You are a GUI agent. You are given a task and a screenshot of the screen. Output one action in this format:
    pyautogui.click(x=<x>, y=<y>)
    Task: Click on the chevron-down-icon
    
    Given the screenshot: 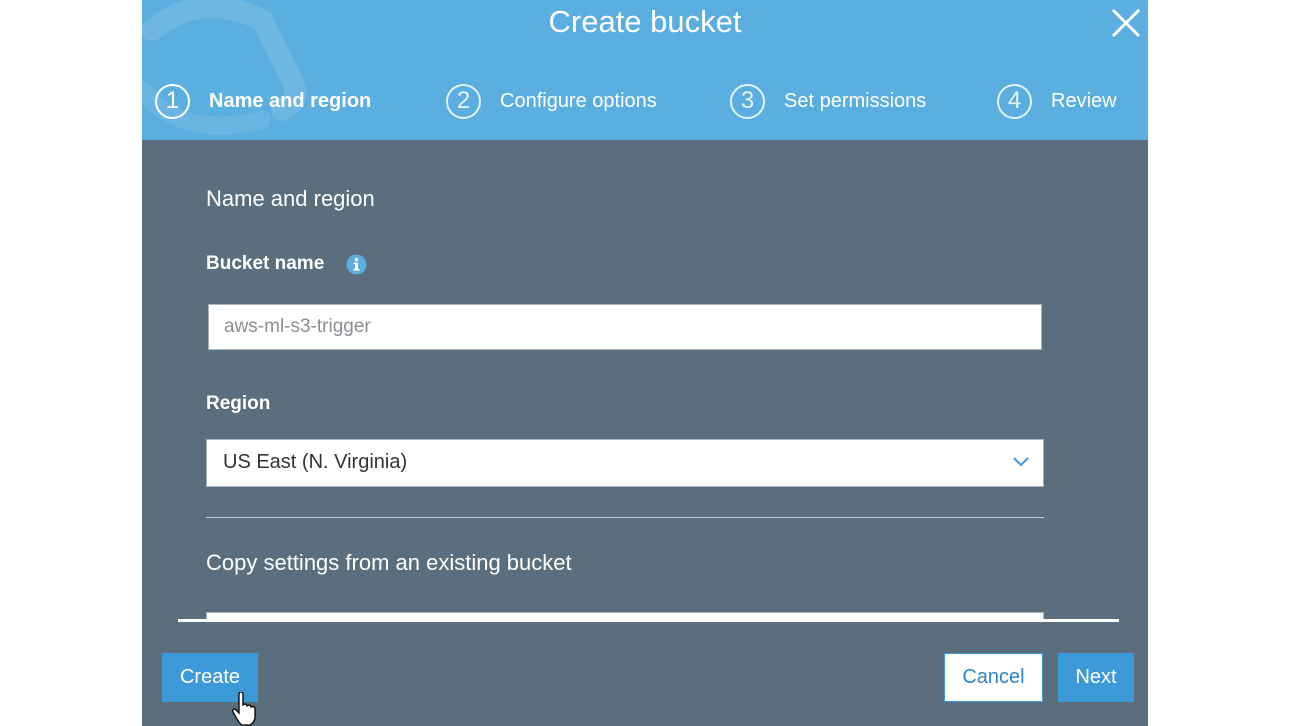 What is the action you would take?
    pyautogui.click(x=1021, y=462)
    